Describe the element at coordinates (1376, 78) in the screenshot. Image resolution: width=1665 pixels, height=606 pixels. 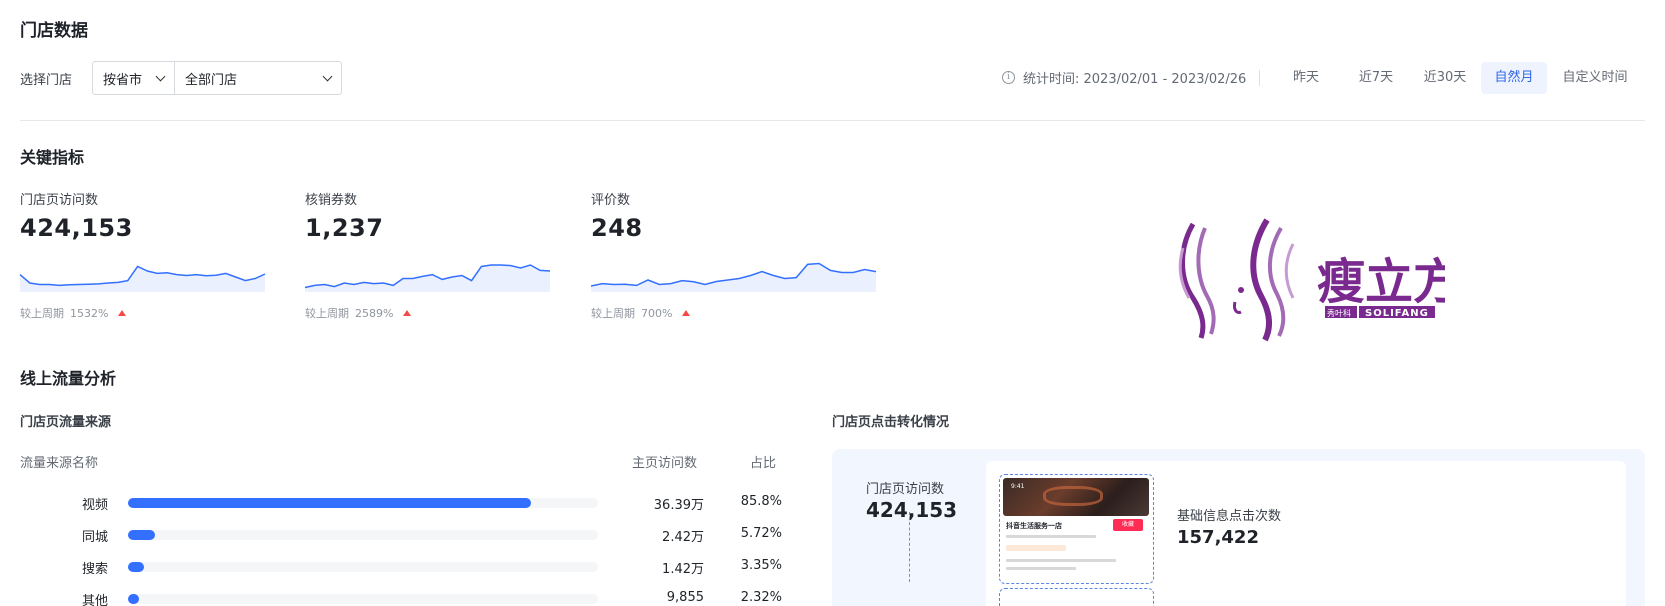
I see `range-7d-button: 近7天` at that location.